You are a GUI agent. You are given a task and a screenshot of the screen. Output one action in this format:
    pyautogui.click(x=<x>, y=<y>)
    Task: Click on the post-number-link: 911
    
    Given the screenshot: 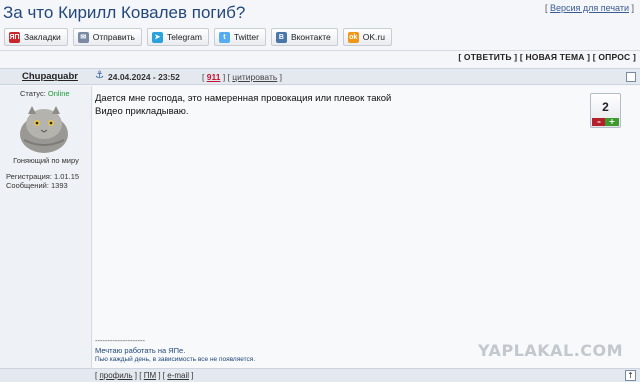 What is the action you would take?
    pyautogui.click(x=214, y=77)
    